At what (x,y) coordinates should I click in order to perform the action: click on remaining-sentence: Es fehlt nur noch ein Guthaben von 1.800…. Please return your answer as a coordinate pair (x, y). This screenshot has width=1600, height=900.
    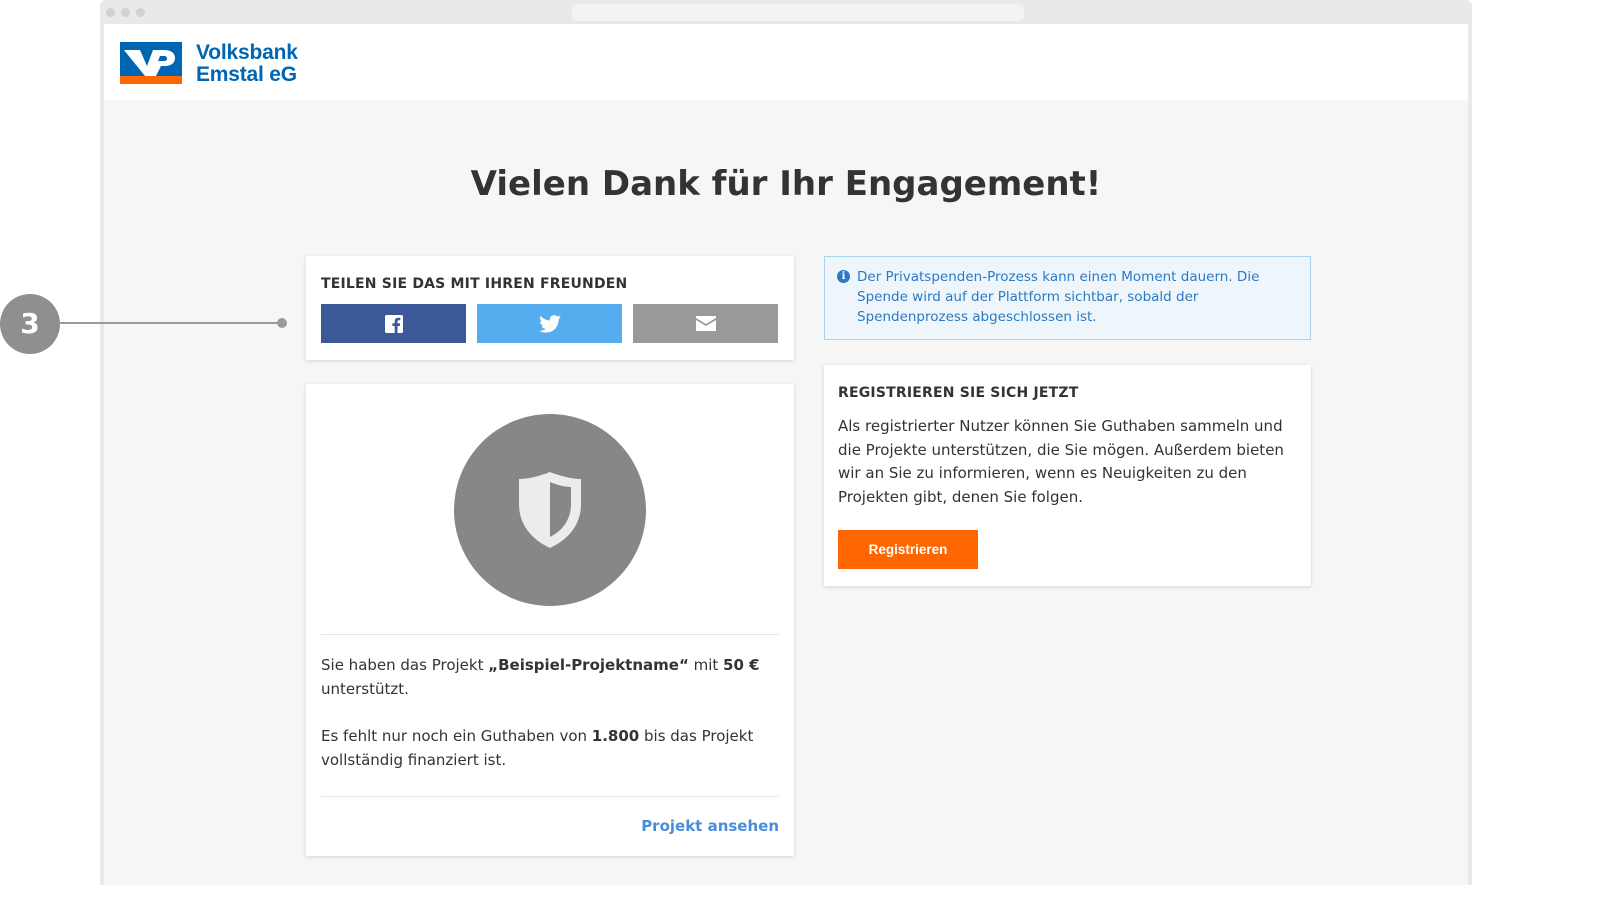
    Looking at the image, I should click on (550, 748).